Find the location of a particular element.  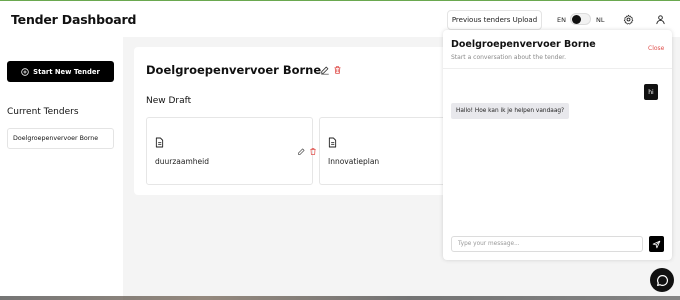

chat-subtitle: Start a conversation about the tender. is located at coordinates (508, 57).